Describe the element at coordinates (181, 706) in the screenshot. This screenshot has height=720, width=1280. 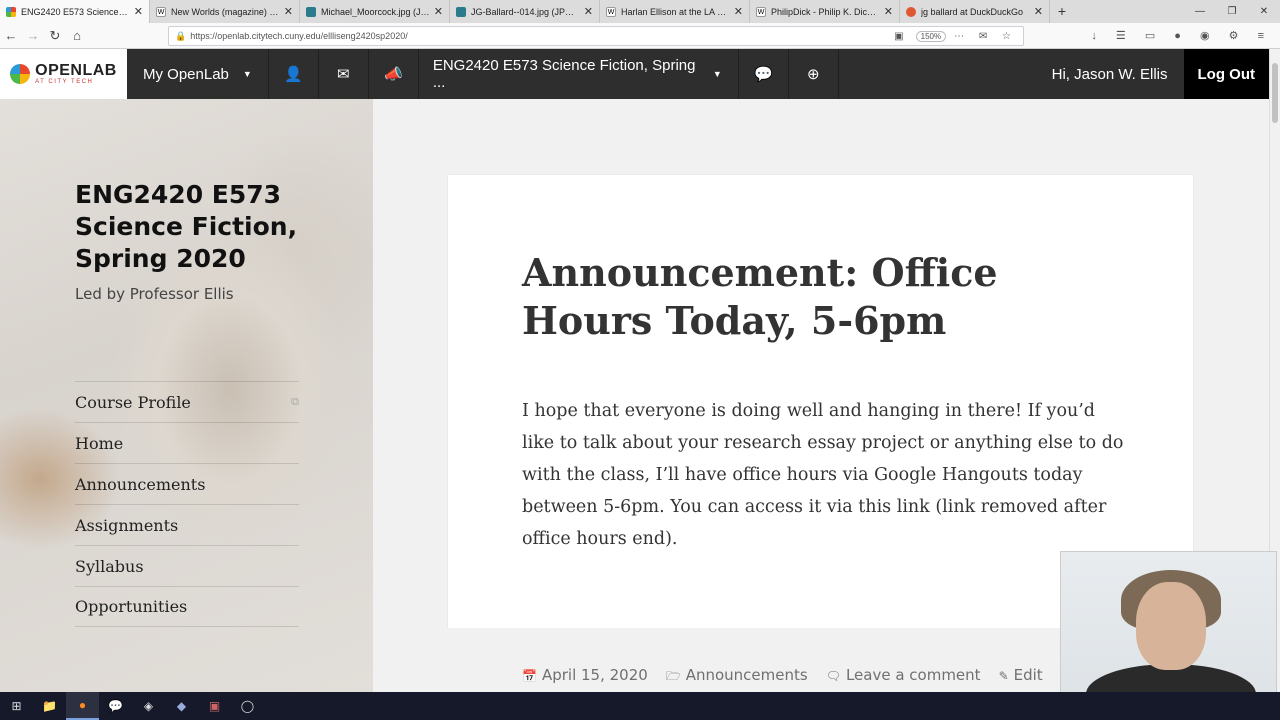
I see `app-icon: ◆` at that location.